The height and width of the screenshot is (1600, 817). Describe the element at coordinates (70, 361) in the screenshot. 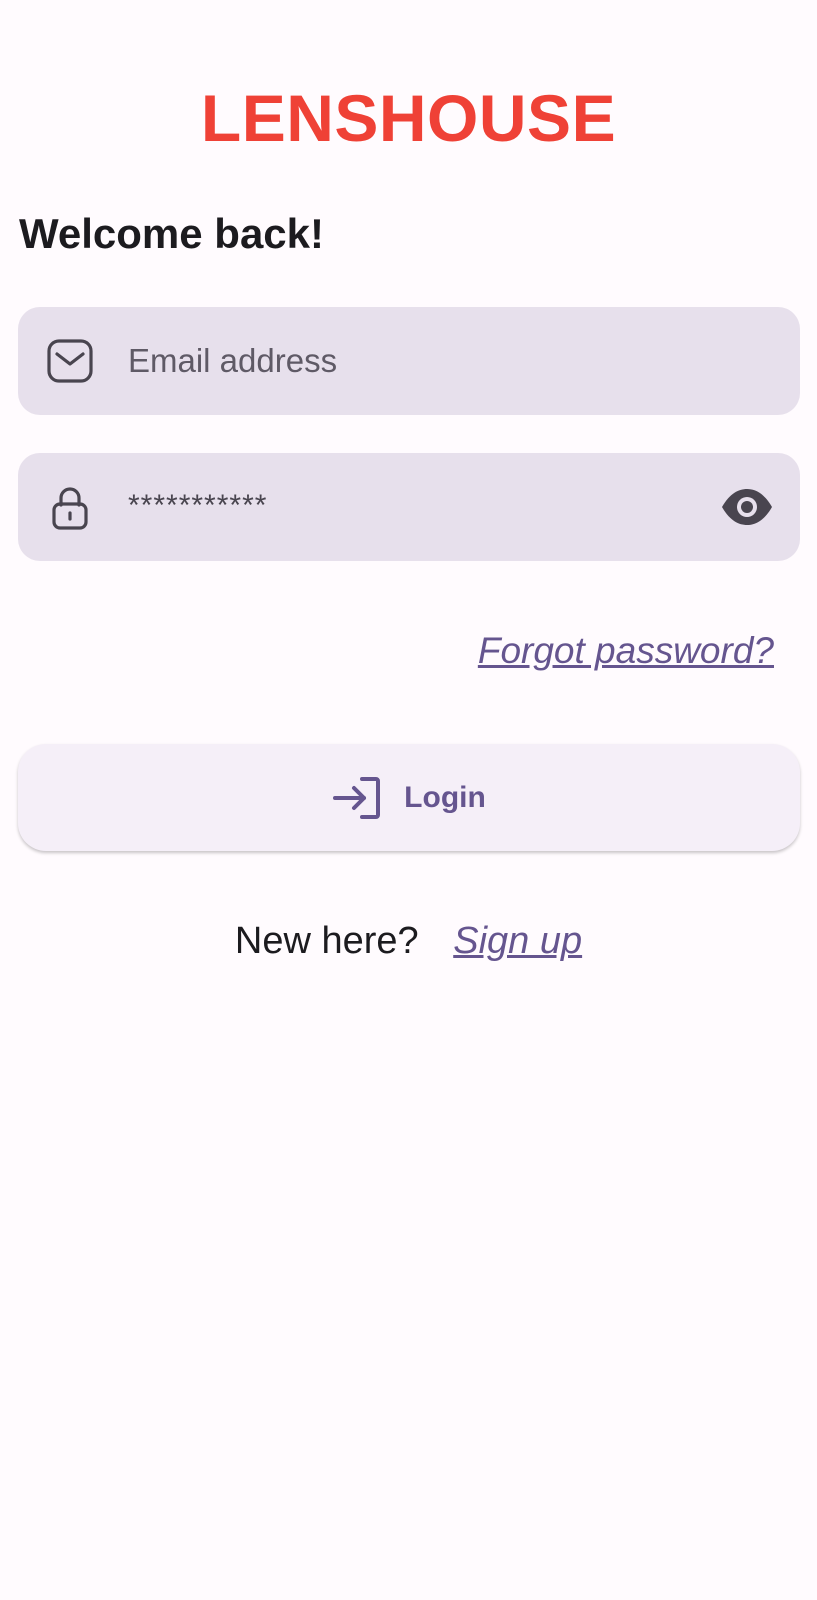

I see `mail-icon` at that location.